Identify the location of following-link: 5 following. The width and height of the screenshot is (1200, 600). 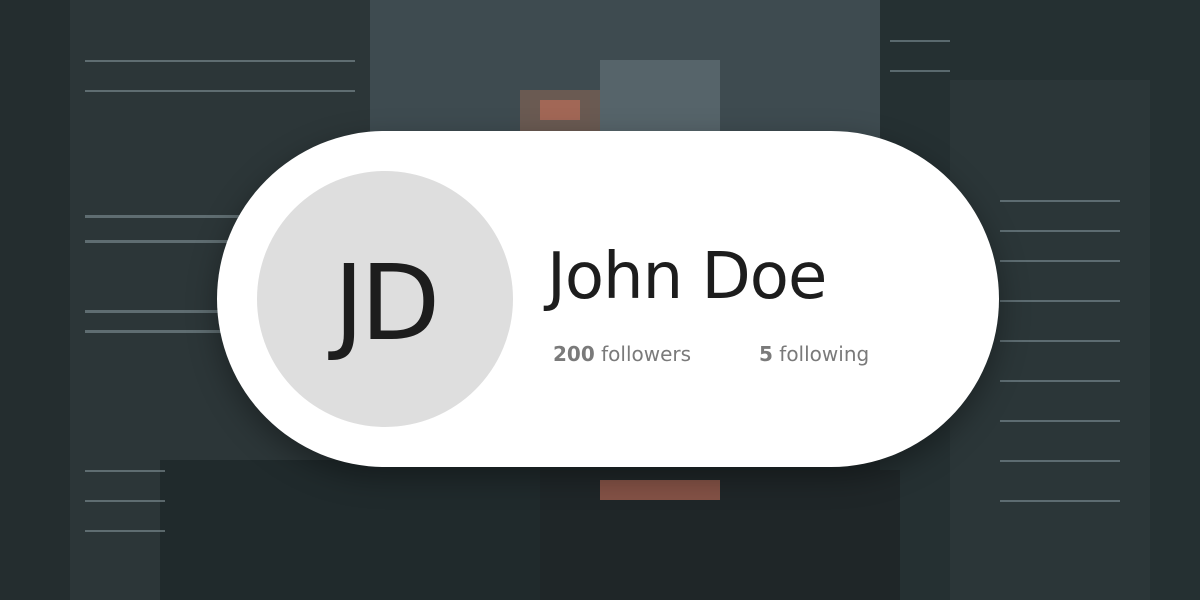
(814, 354).